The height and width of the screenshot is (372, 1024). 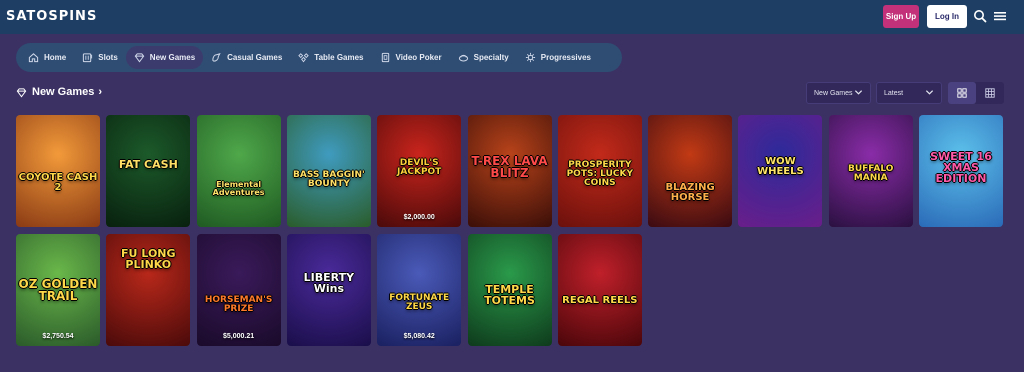 What do you see at coordinates (329, 179) in the screenshot?
I see `game-title: BASS BAGGIN' BOUNTY` at bounding box center [329, 179].